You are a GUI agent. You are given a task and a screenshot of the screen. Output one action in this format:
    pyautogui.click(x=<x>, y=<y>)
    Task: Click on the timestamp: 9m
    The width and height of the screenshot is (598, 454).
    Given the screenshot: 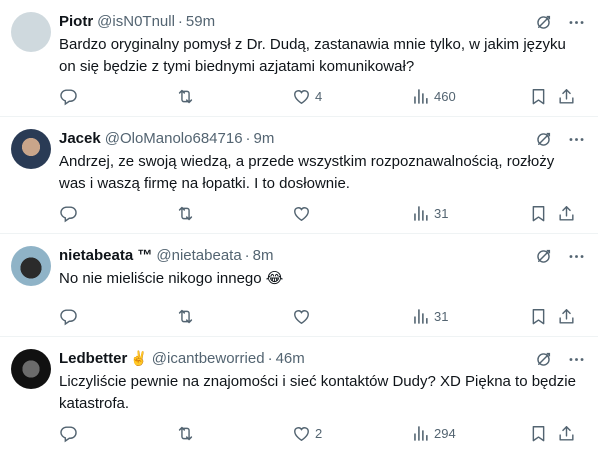 What is the action you would take?
    pyautogui.click(x=264, y=138)
    